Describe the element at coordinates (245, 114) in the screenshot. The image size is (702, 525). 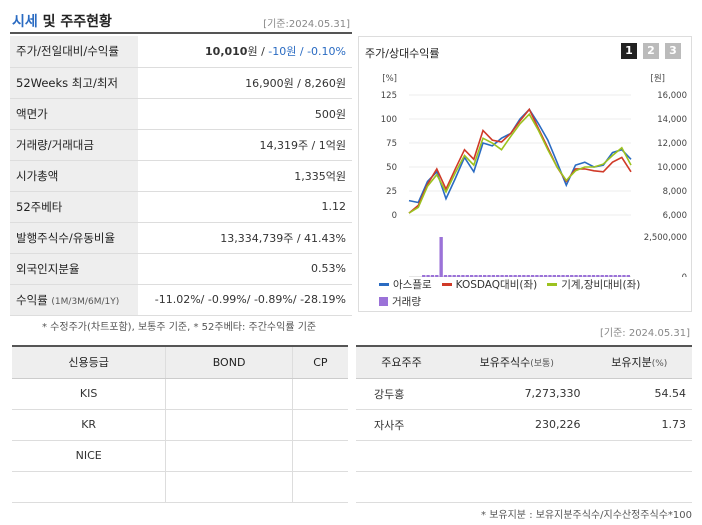
I see `par-value: 500원` at that location.